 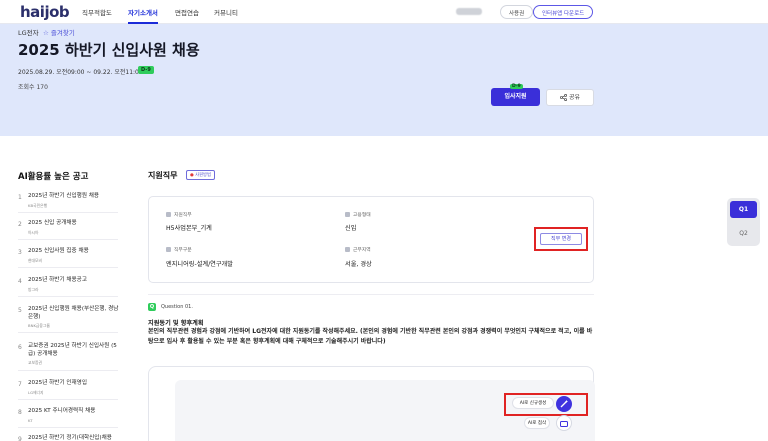 I want to click on user-plan-button: 사용권, so click(x=517, y=12).